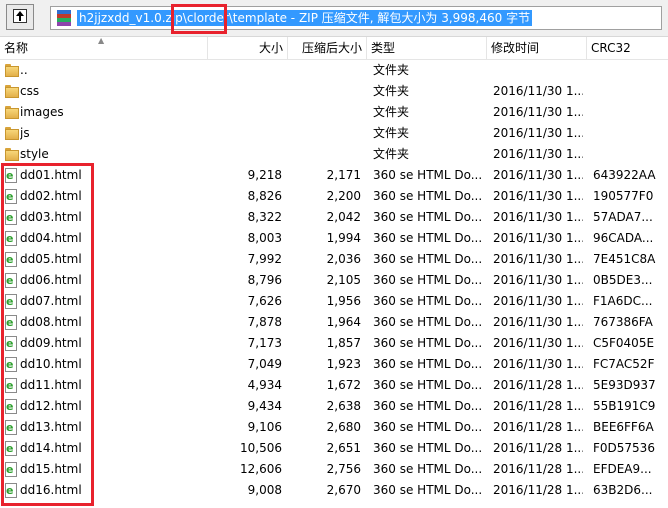 Image resolution: width=668 pixels, height=508 pixels. What do you see at coordinates (427, 48) in the screenshot?
I see `column-type: 类型` at bounding box center [427, 48].